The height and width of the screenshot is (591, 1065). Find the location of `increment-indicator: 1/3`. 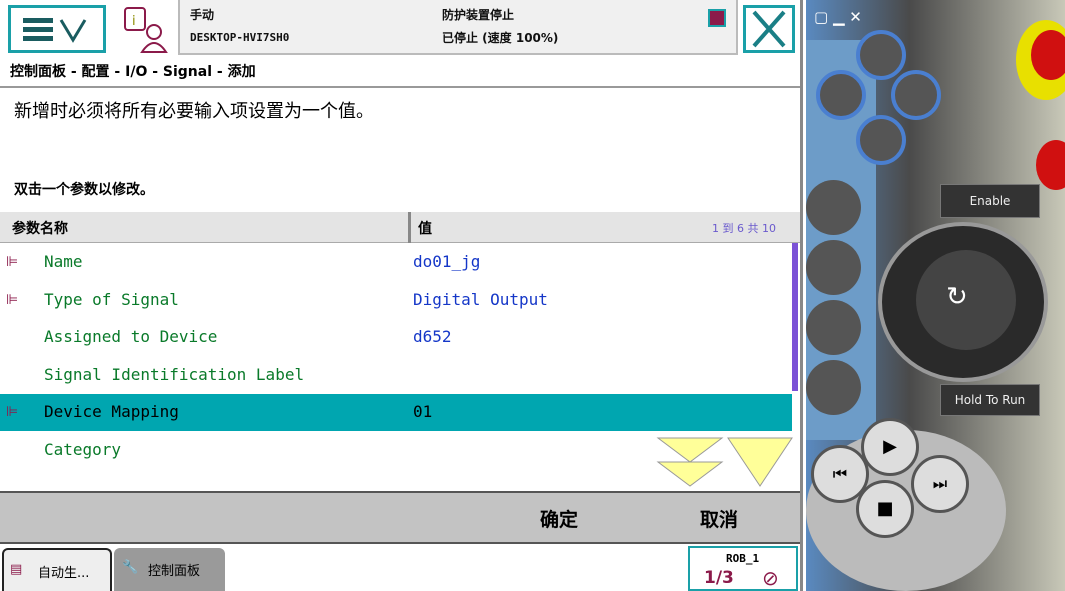

increment-indicator: 1/3 is located at coordinates (719, 578).